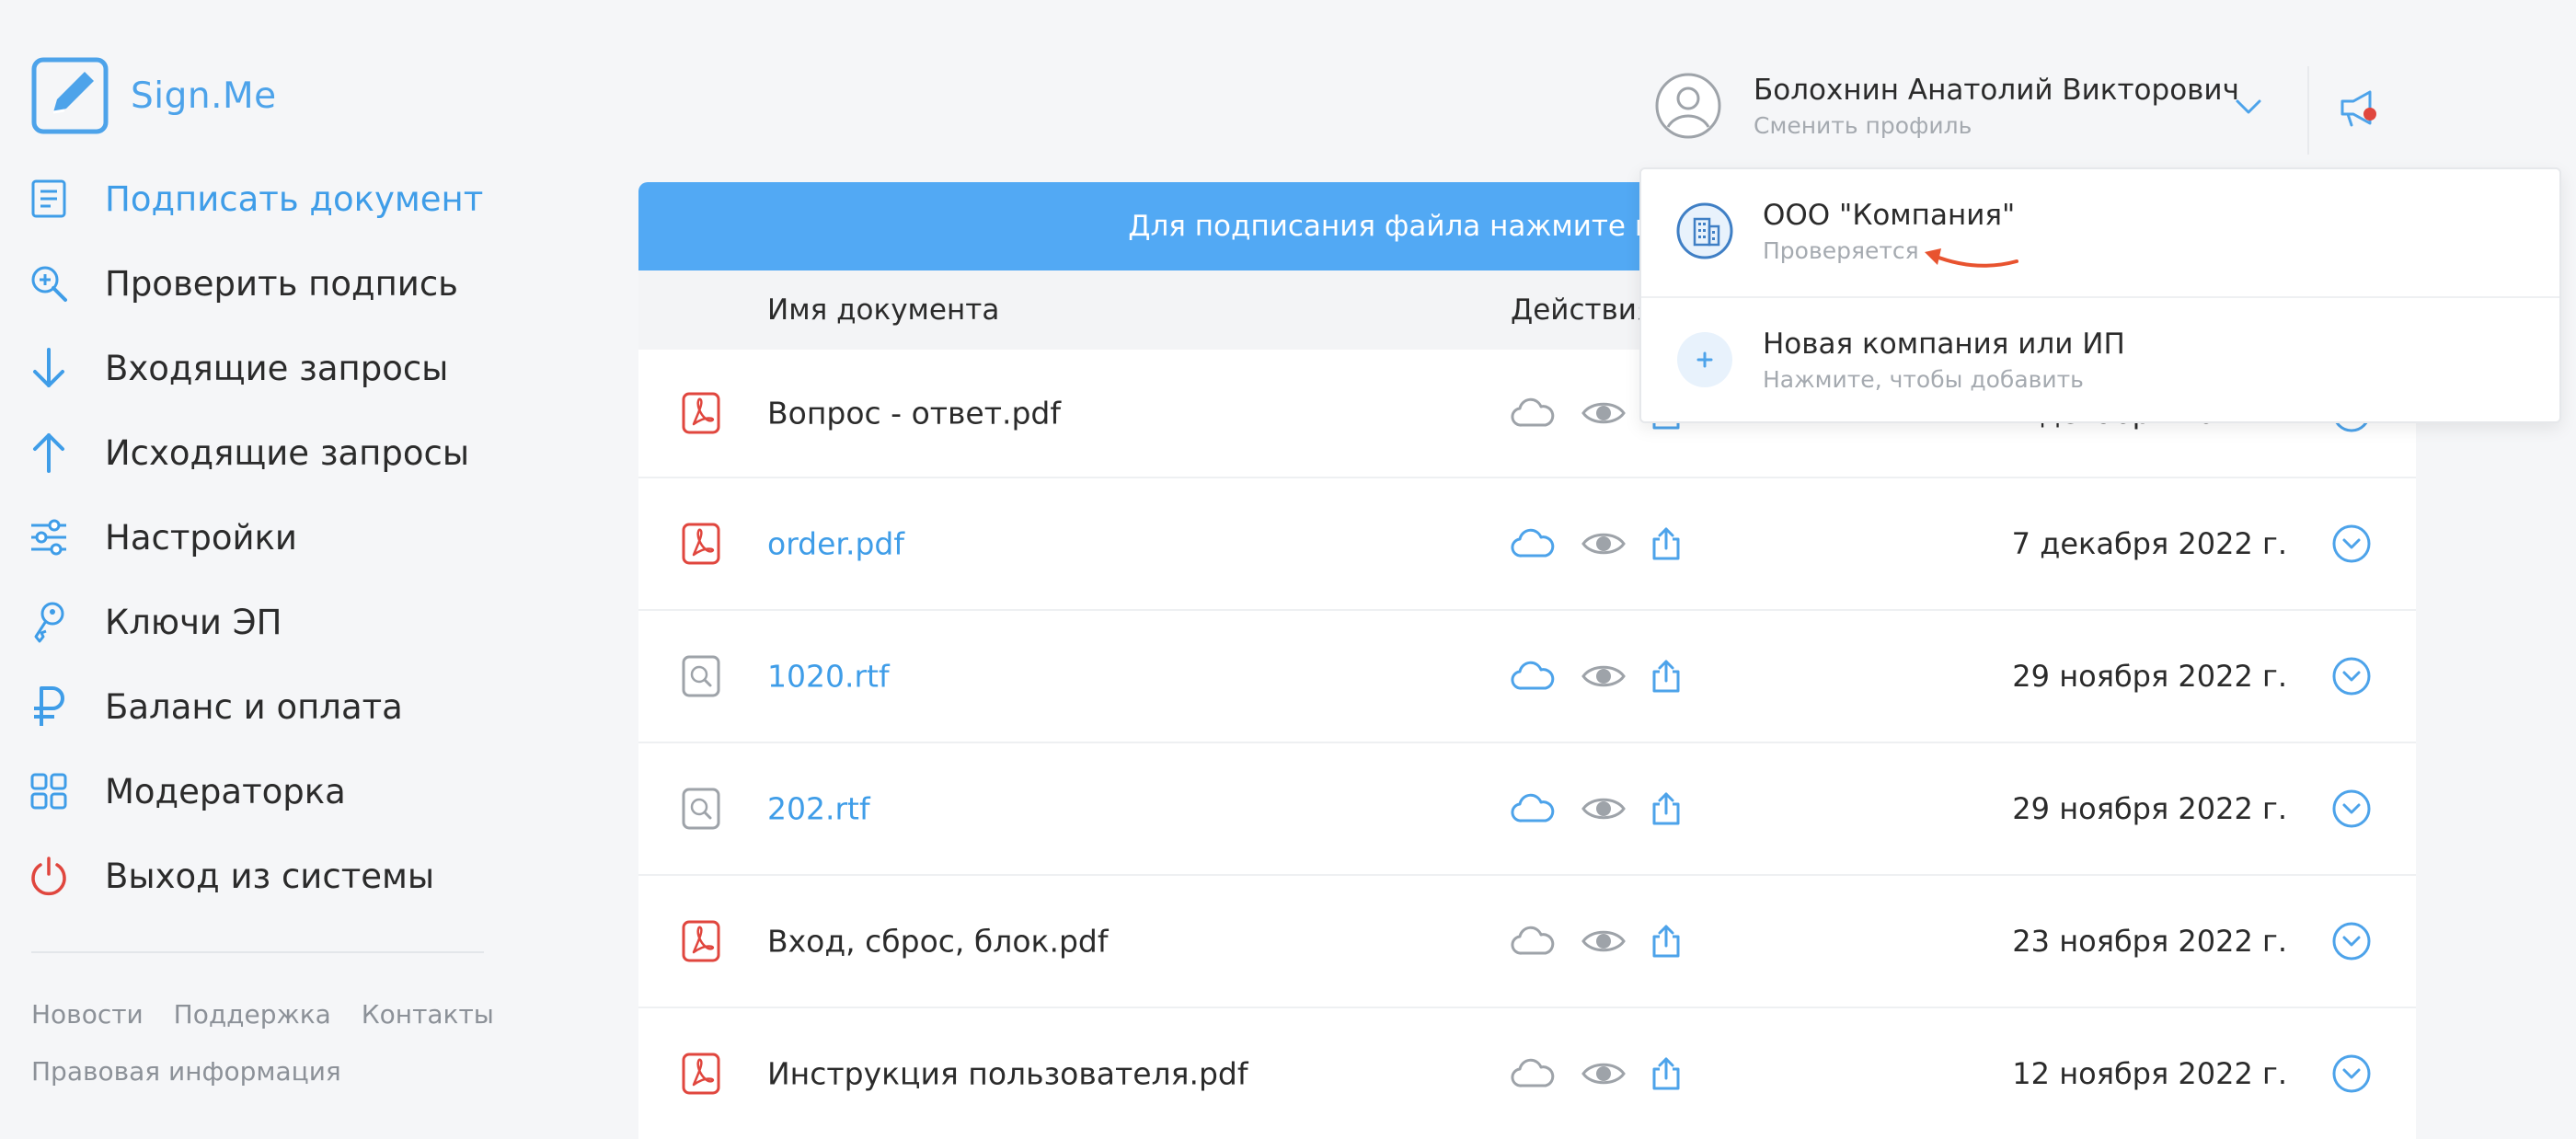  I want to click on table-row: Вход, сброс, блок.pdf 23 ноября 2022 г., so click(1527, 942).